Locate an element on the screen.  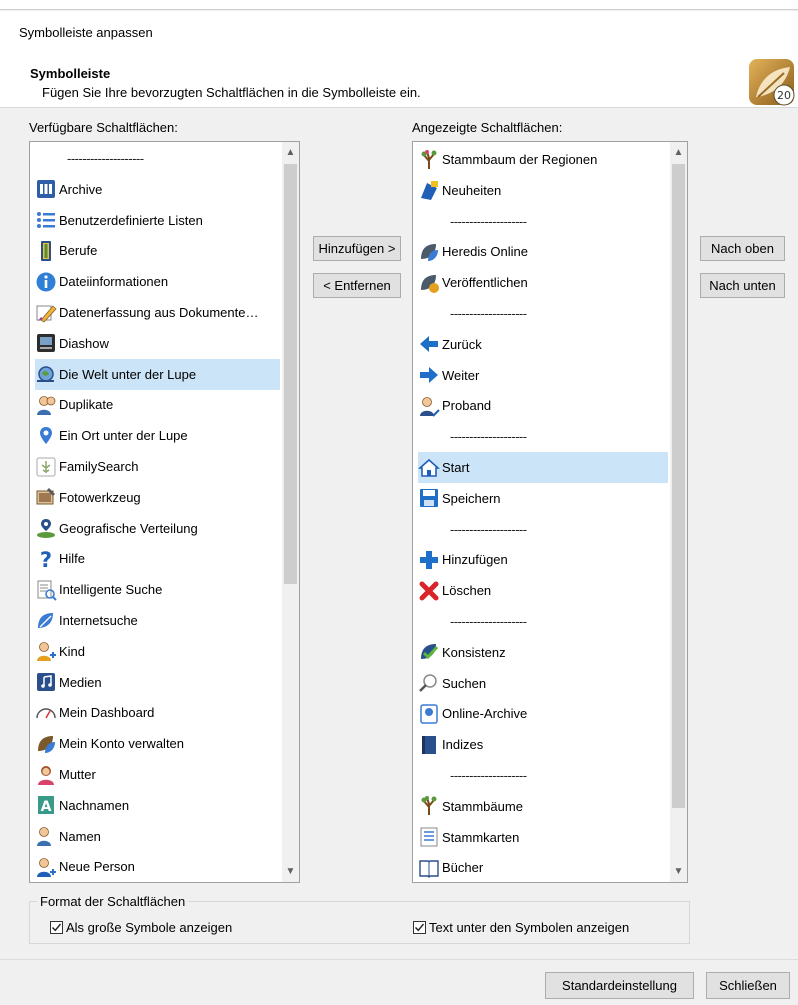
list-item: A Nachnamen is located at coordinates (157, 805).